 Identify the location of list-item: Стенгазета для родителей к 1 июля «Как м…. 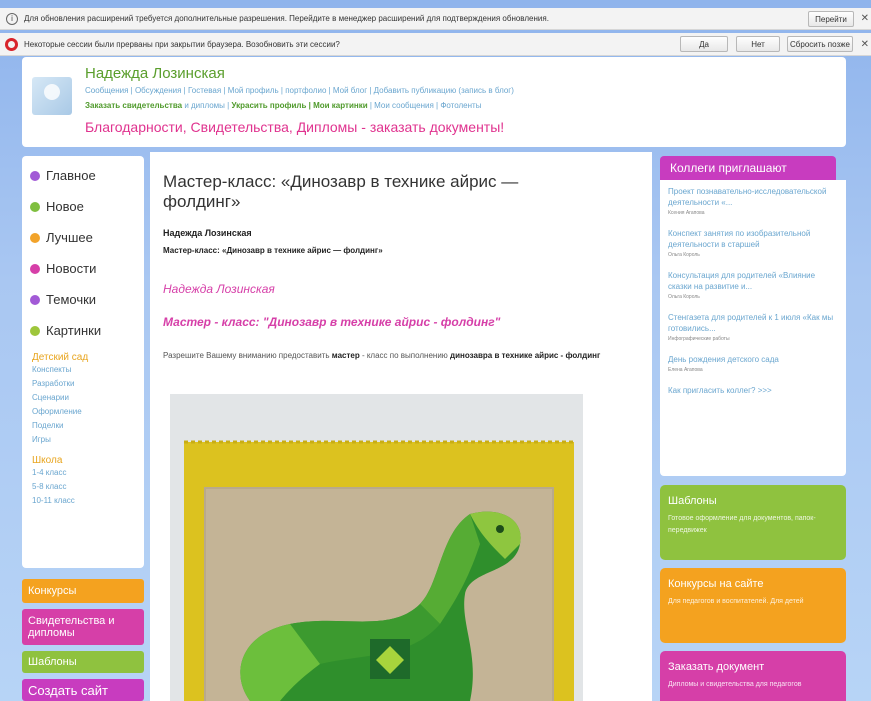
(753, 327).